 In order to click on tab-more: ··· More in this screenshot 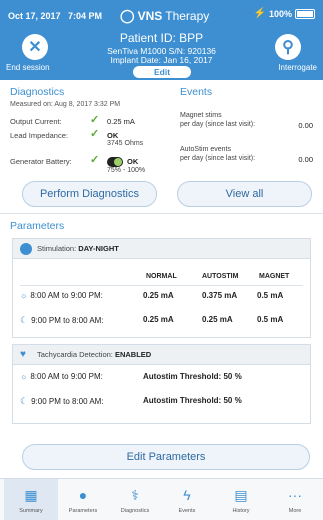, I will do `click(295, 499)`.